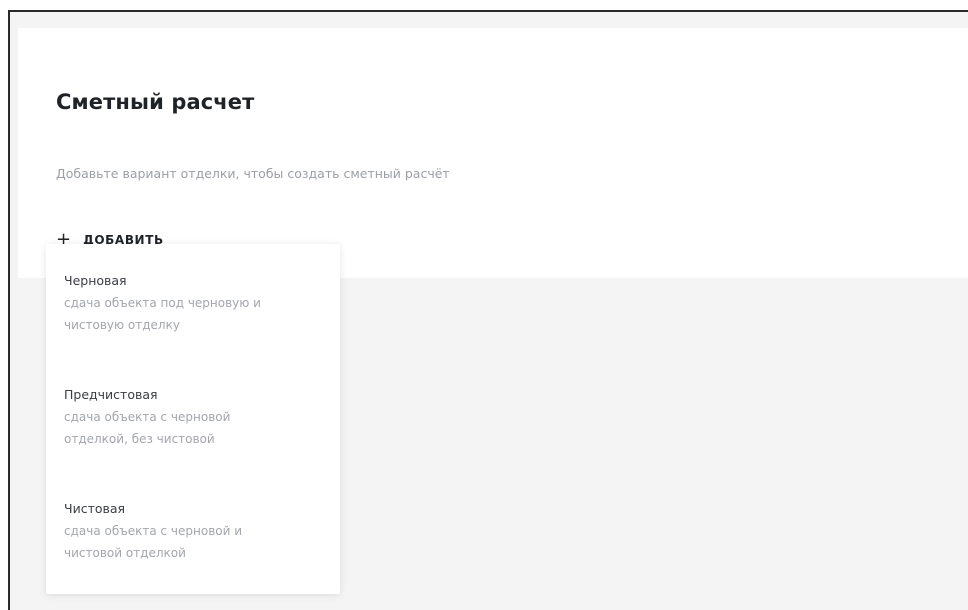 Image resolution: width=968 pixels, height=610 pixels. I want to click on page-title: Сметный расчет, so click(155, 102).